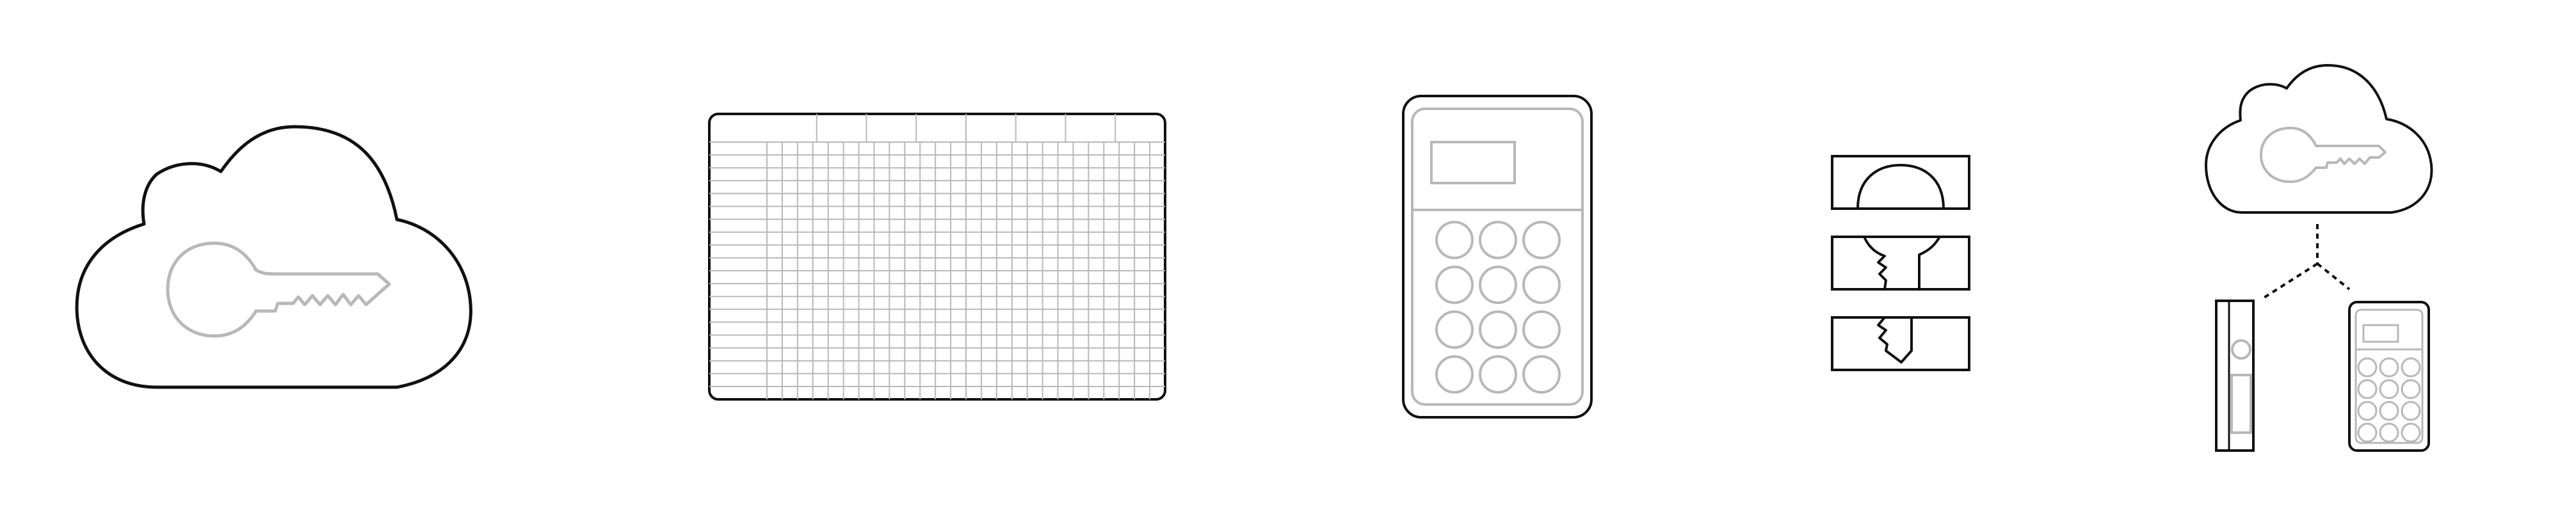  I want to click on cloud-outline, so click(273, 257).